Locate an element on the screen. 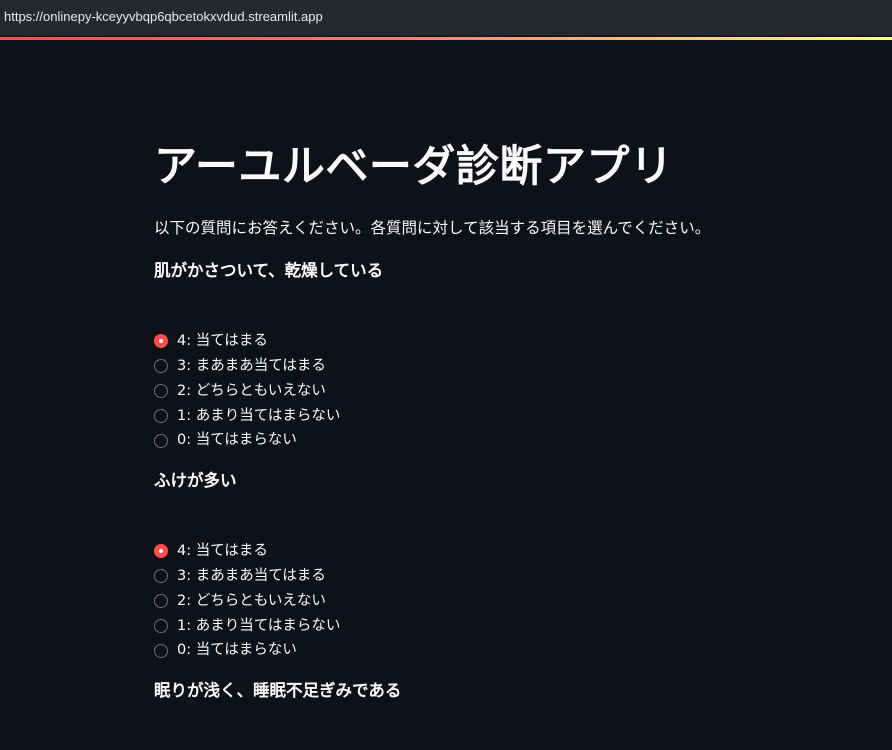 This screenshot has height=750, width=892. question-heading-2: ふけが多い is located at coordinates (195, 480).